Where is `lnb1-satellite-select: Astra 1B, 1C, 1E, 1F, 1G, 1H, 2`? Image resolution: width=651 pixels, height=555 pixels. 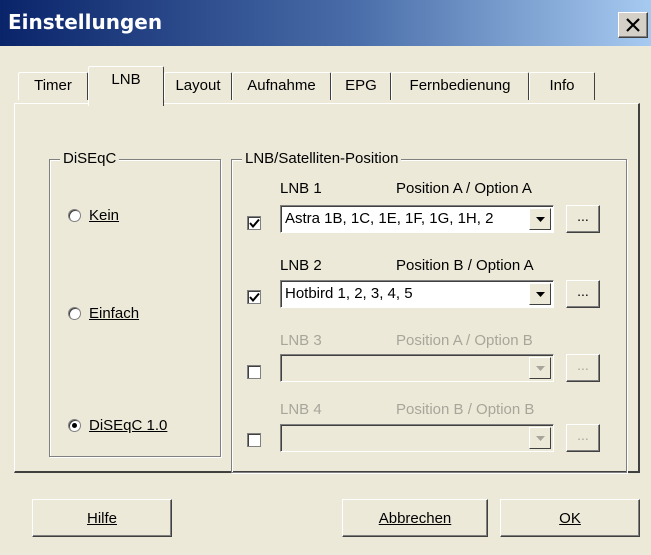
lnb1-satellite-select: Astra 1B, 1C, 1E, 1F, 1G, 1H, 2 is located at coordinates (417, 219).